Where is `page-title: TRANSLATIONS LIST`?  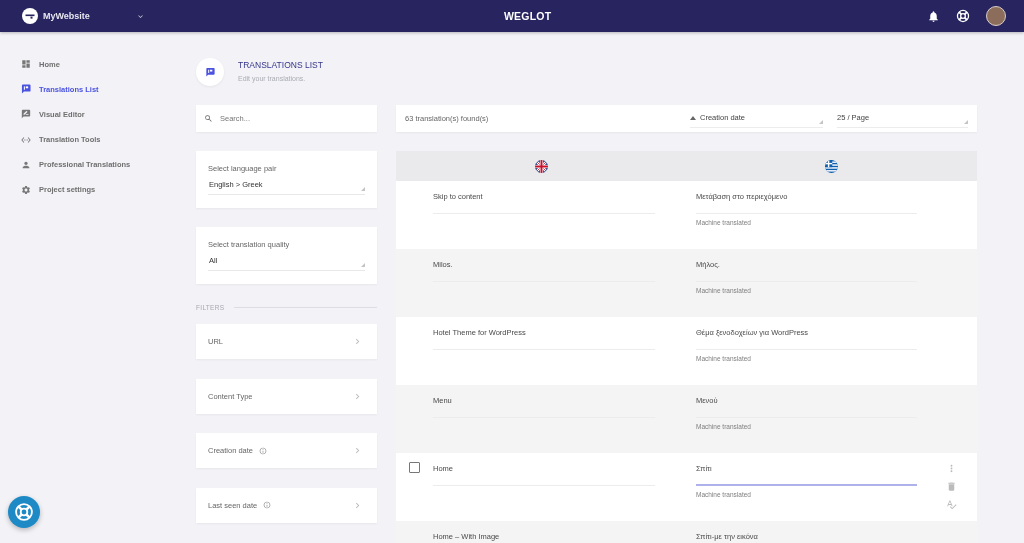 page-title: TRANSLATIONS LIST is located at coordinates (280, 65).